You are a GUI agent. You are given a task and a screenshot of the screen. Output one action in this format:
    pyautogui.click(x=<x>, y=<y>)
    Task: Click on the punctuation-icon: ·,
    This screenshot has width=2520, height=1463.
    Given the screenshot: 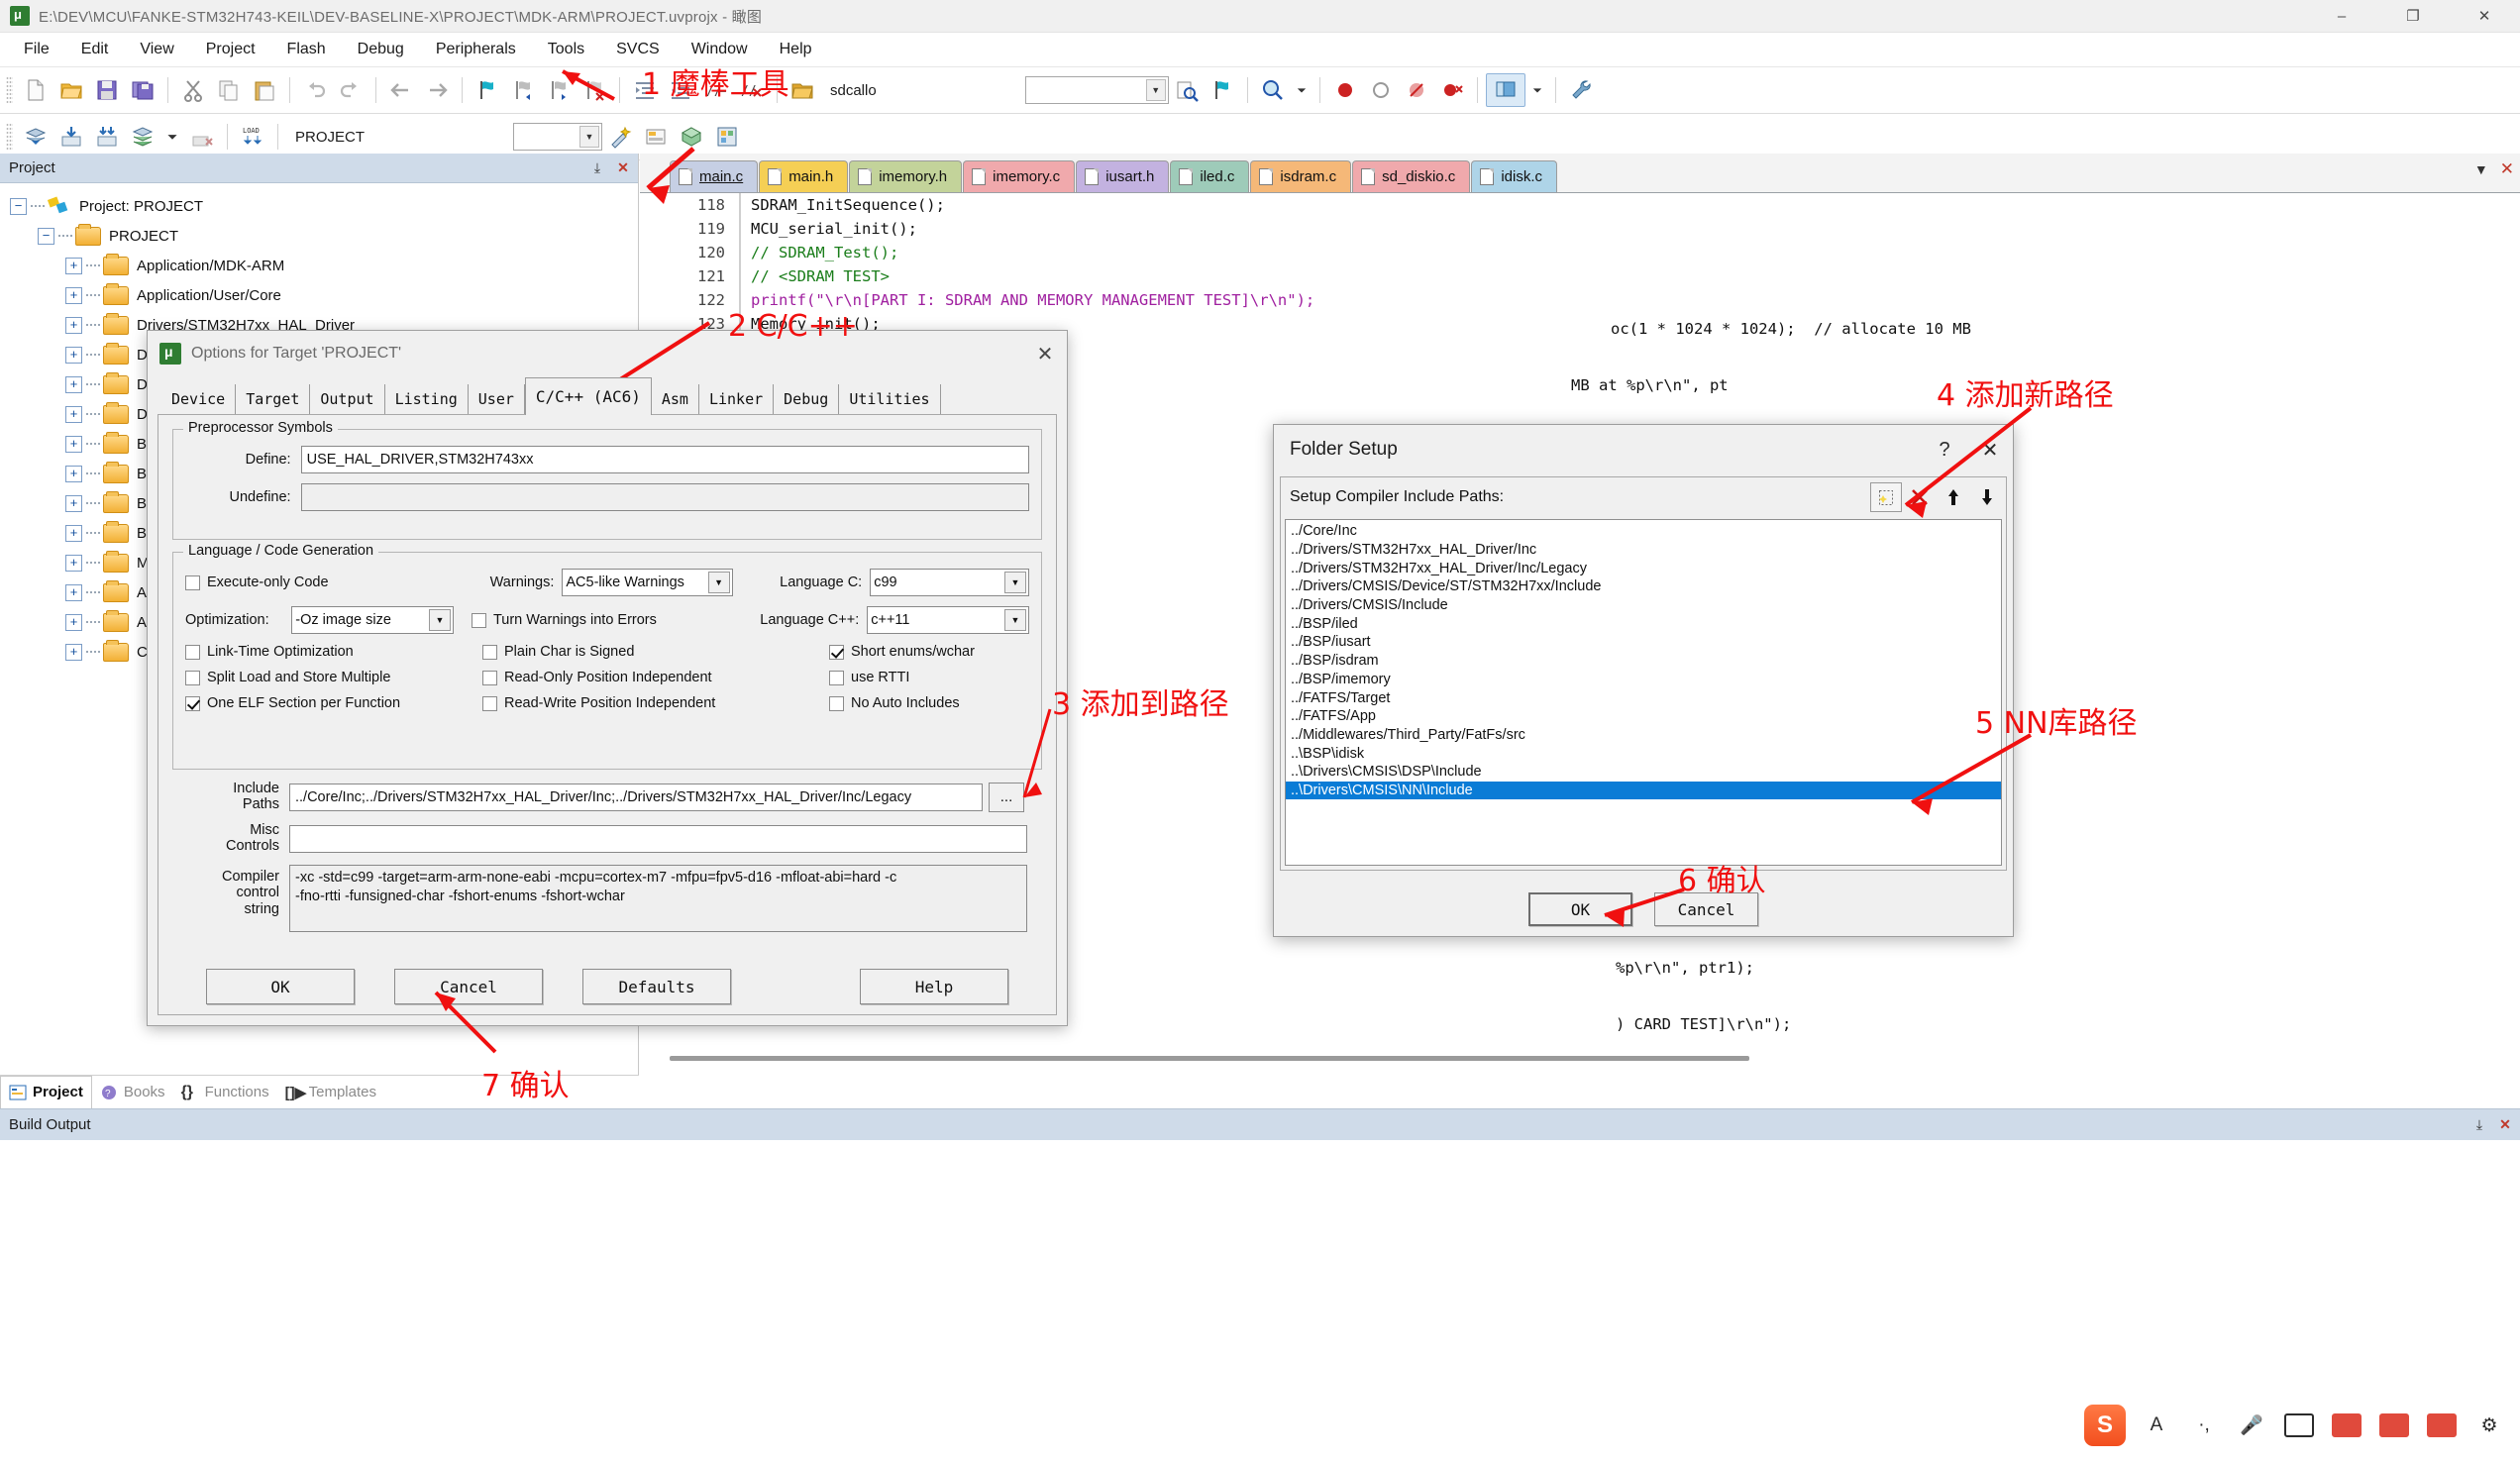 What is the action you would take?
    pyautogui.click(x=2204, y=1425)
    